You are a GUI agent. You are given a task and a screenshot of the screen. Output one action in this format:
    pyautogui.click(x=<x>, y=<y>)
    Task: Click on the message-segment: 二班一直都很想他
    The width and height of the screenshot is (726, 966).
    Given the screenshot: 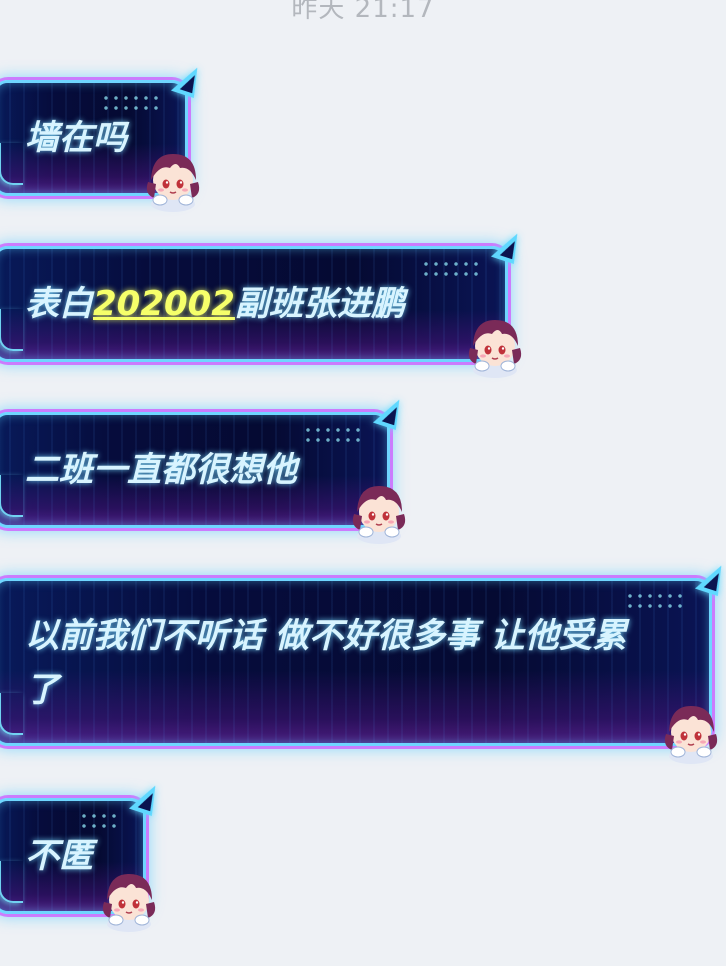 What is the action you would take?
    pyautogui.click(x=161, y=470)
    